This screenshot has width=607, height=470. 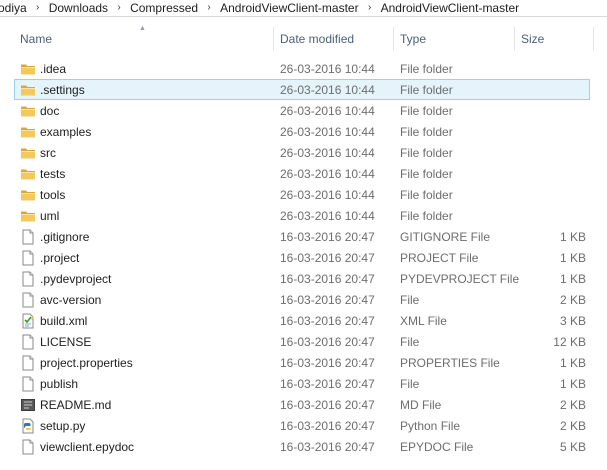 What do you see at coordinates (62, 90) in the screenshot?
I see `file-name: .settings` at bounding box center [62, 90].